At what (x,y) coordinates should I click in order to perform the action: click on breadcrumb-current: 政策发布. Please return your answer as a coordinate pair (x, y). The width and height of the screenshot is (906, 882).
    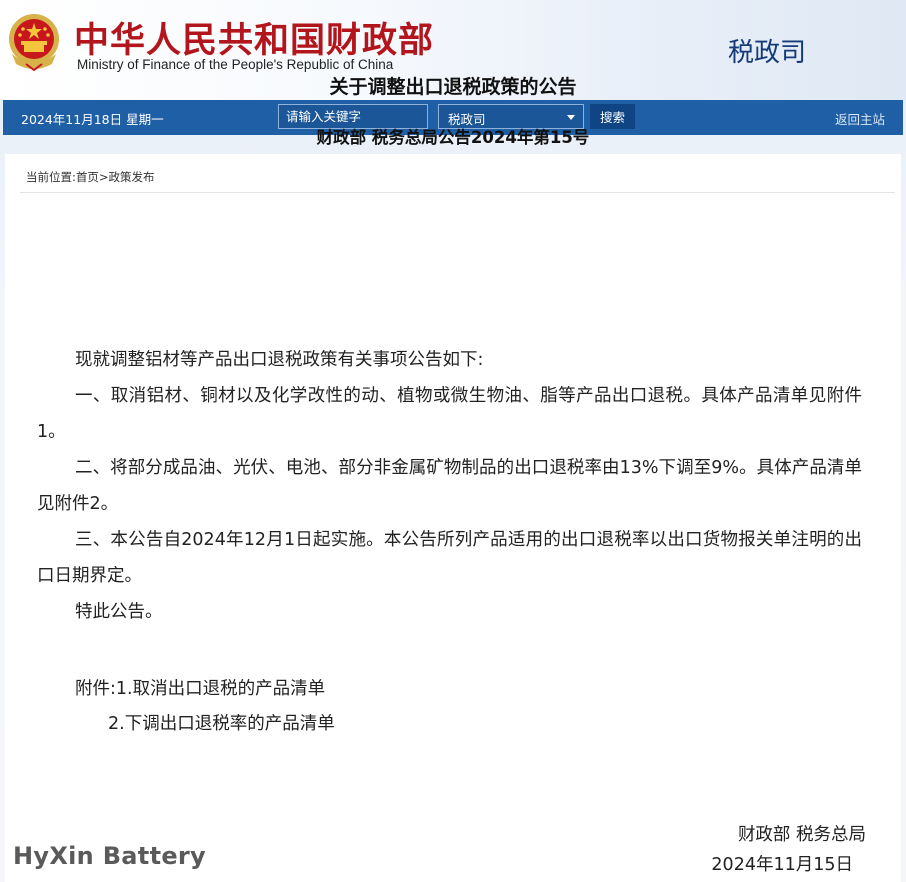
    Looking at the image, I should click on (132, 177).